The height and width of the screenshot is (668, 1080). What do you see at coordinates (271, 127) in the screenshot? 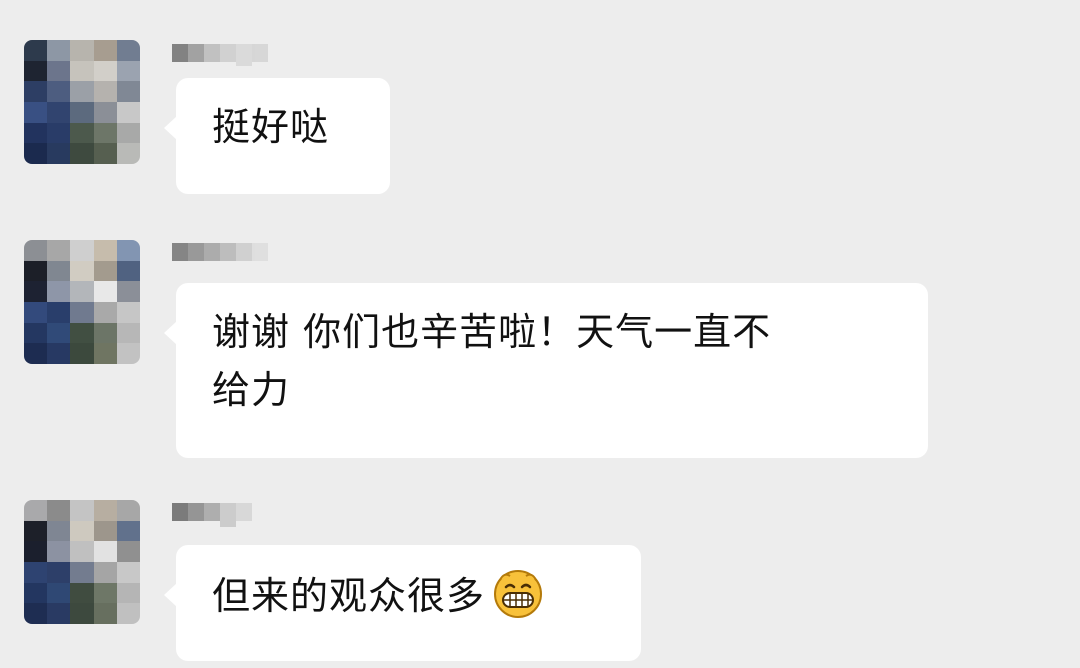
I see `message-text: 挺好哒` at bounding box center [271, 127].